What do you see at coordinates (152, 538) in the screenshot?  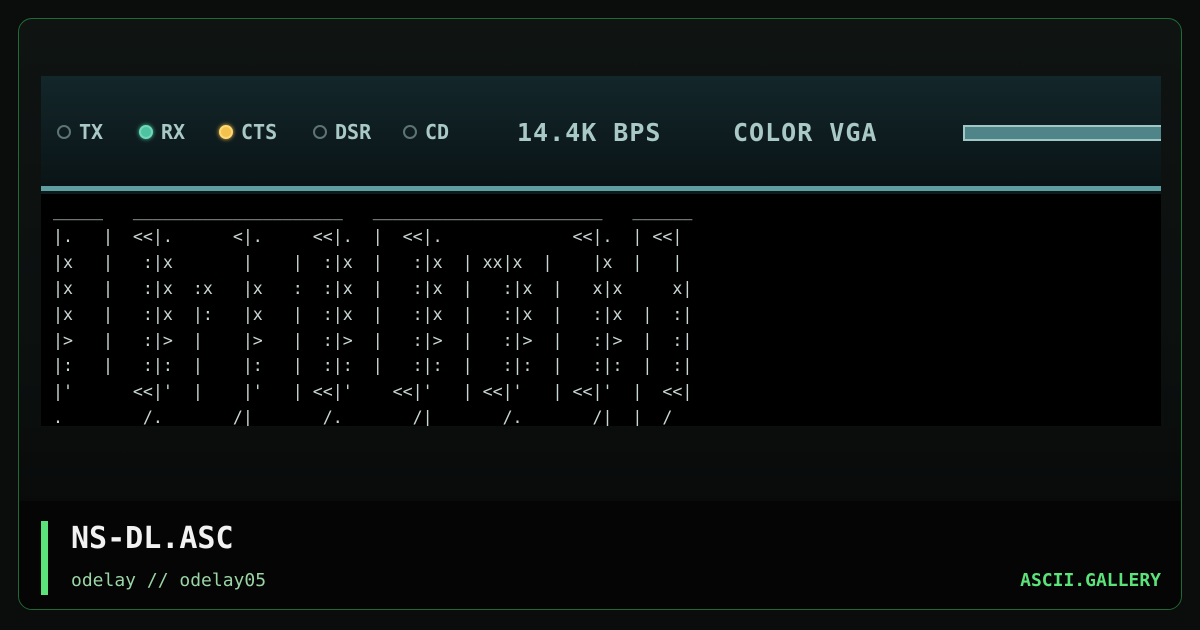 I see `artwork-title: NS-DL.ASC` at bounding box center [152, 538].